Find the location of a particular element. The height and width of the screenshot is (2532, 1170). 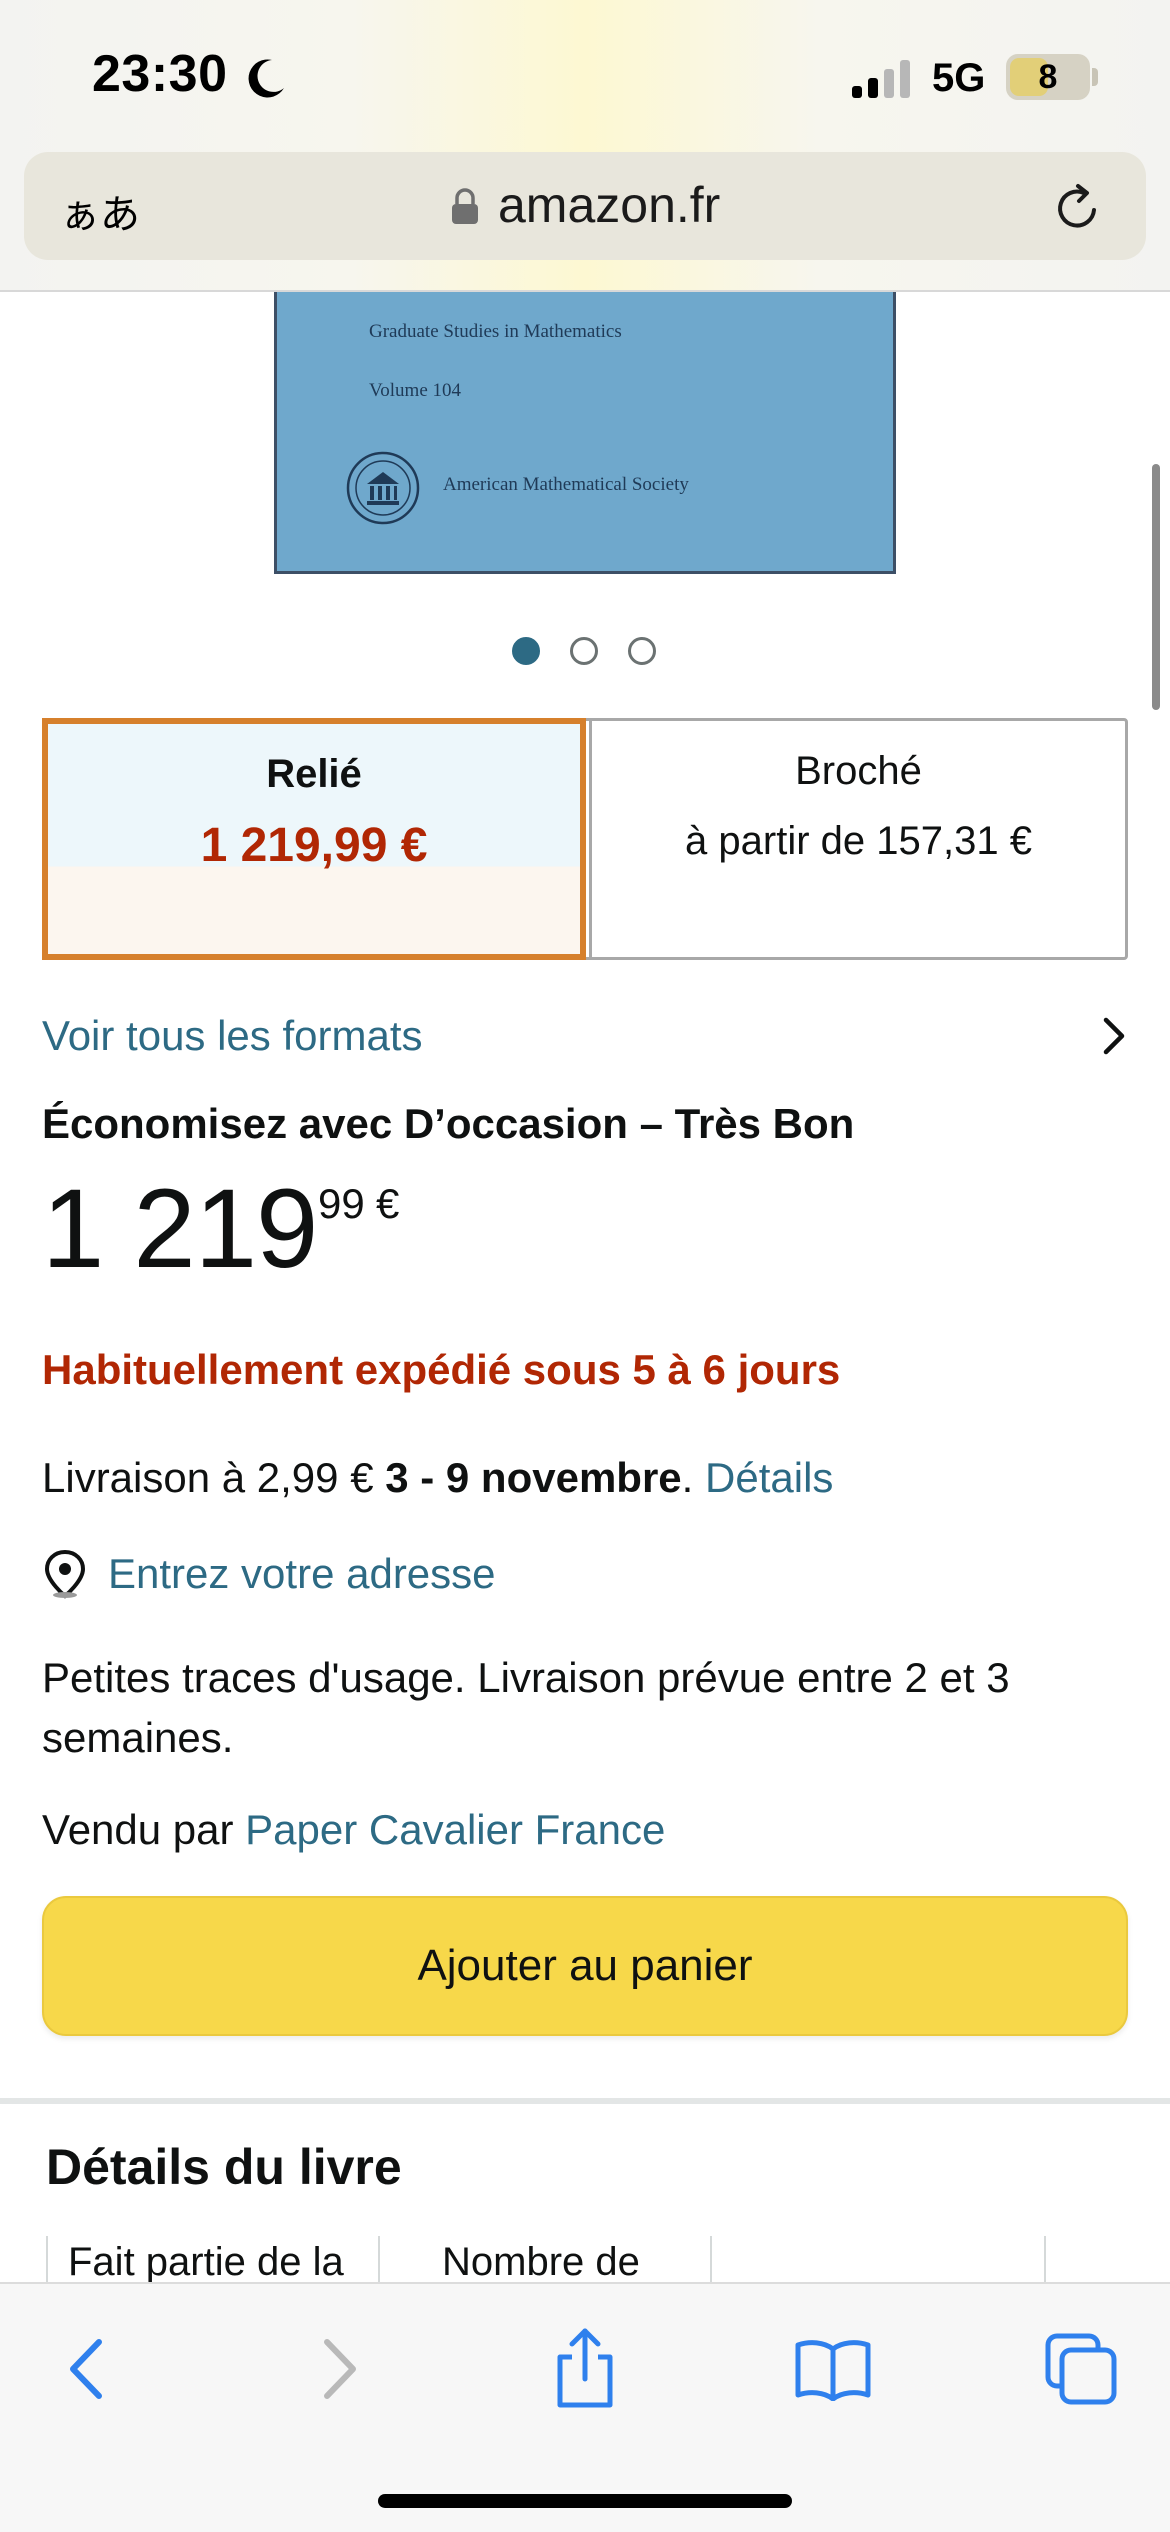

network-type: 5G is located at coordinates (959, 78).